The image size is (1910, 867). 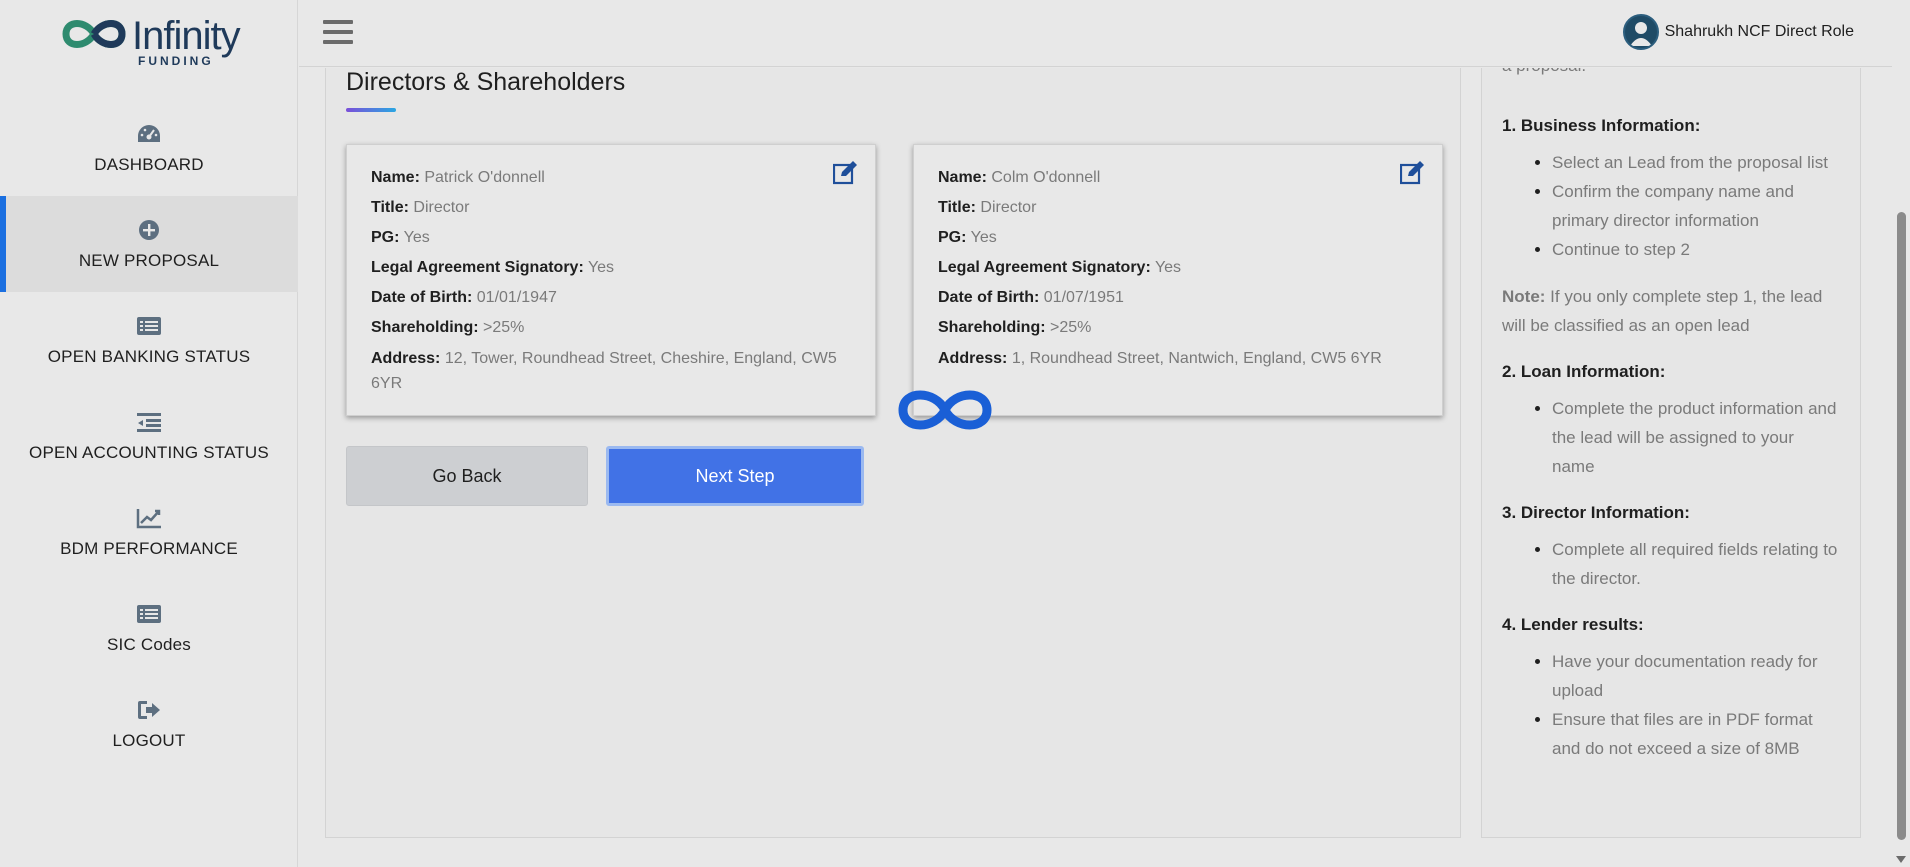 What do you see at coordinates (149, 340) in the screenshot?
I see `sidebar-item-open-banking-status: OPEN BANKING STATUS` at bounding box center [149, 340].